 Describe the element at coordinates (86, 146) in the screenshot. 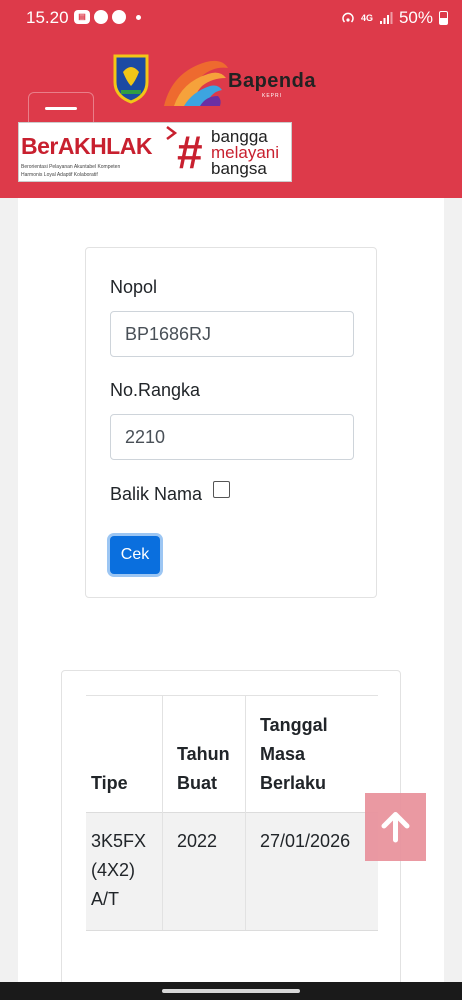

I see `banner-title: BerAKHLAK` at that location.